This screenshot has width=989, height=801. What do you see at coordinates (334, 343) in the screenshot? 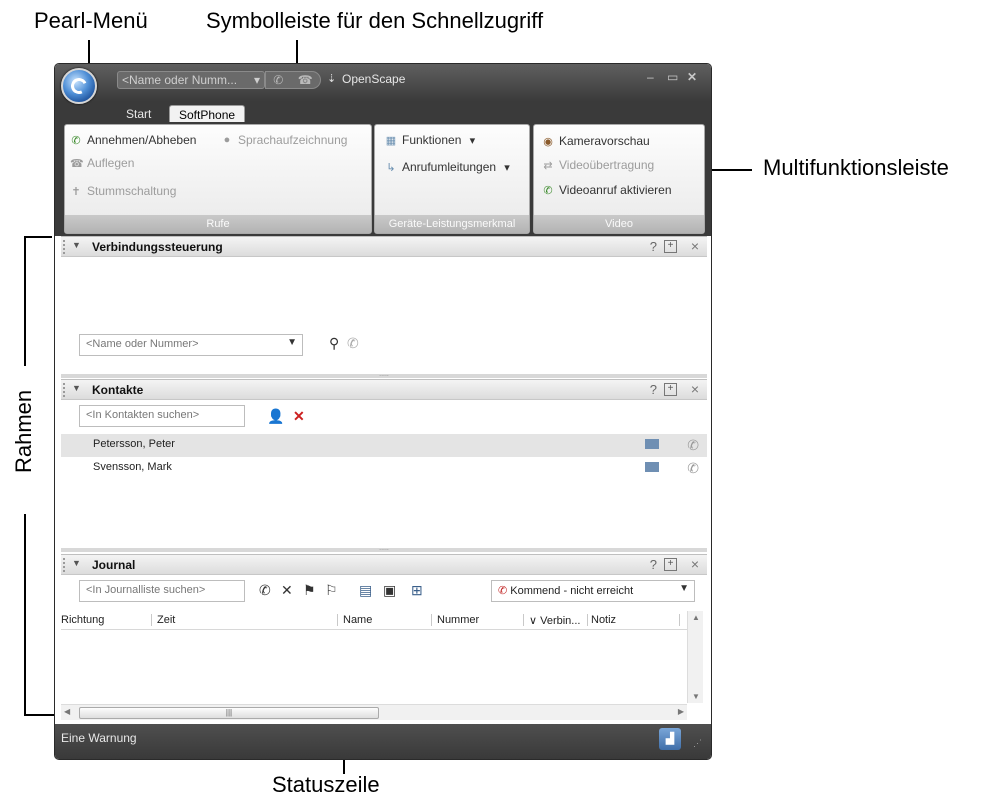
I see `search-icon: ⚲` at bounding box center [334, 343].